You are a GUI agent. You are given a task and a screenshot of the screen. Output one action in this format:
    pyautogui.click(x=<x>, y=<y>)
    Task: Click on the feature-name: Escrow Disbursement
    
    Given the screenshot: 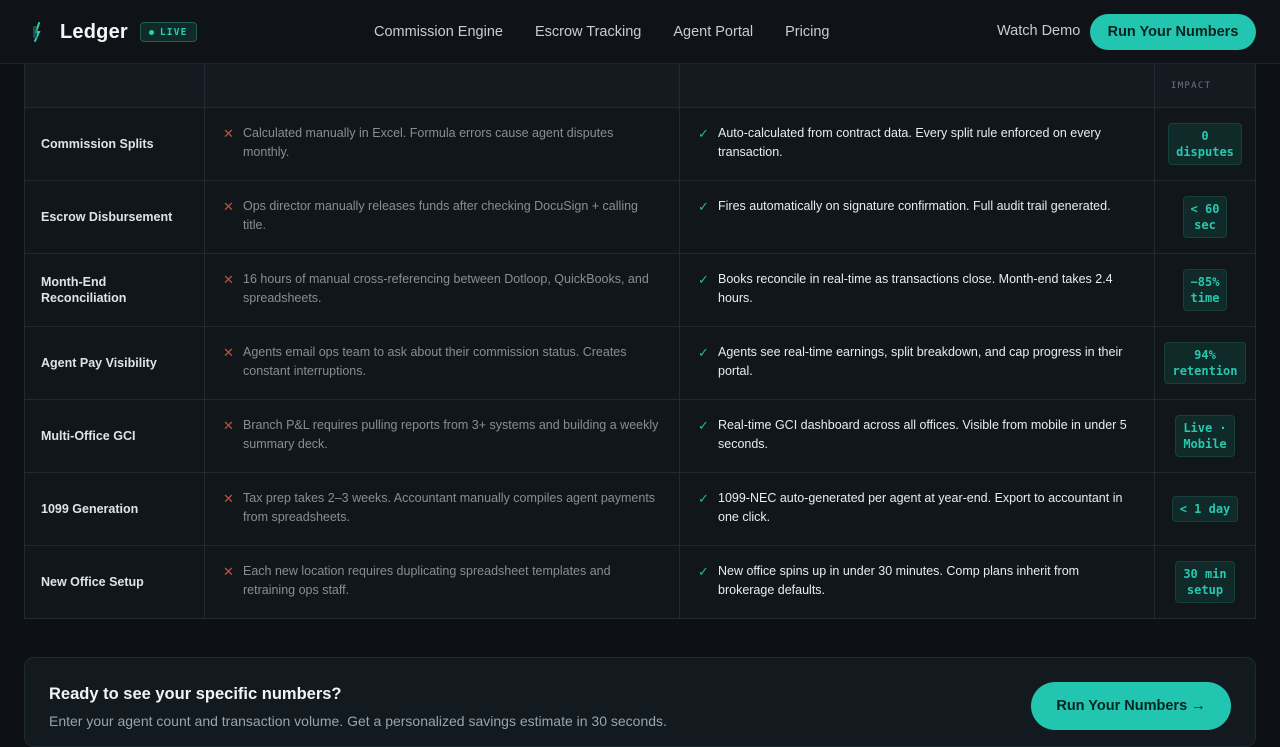 What is the action you would take?
    pyautogui.click(x=107, y=217)
    